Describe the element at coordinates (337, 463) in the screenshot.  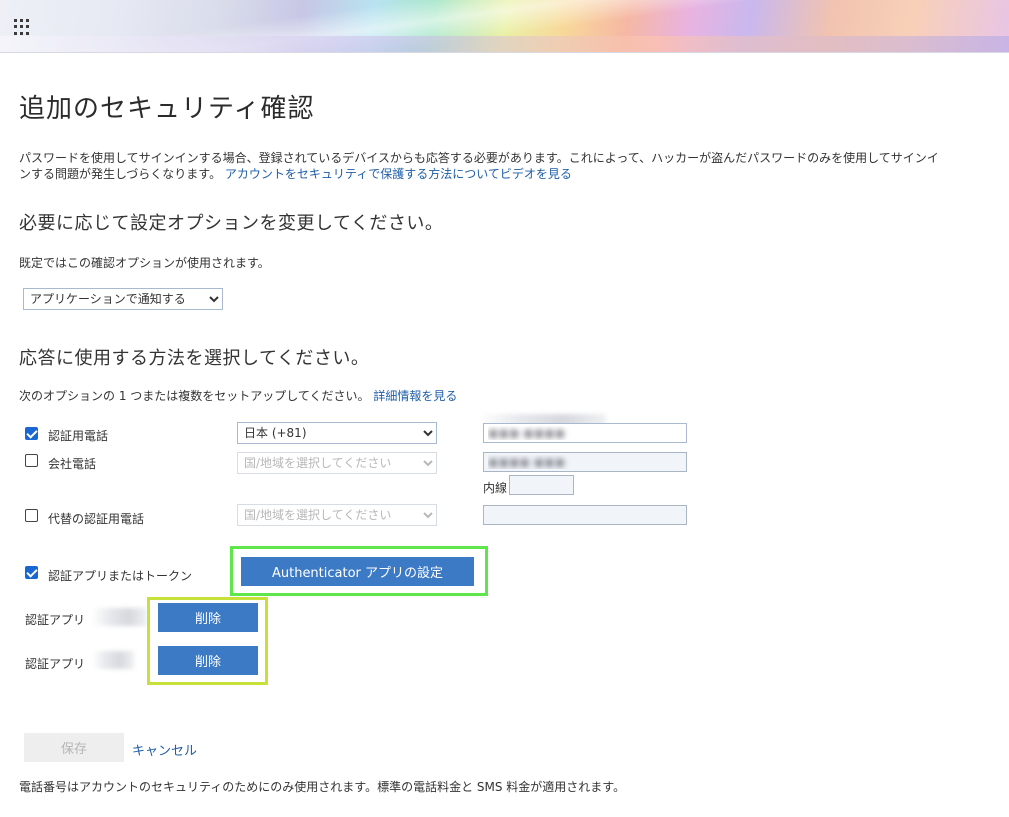
I see `office-phone-country-select: 国/地域を選択してください` at that location.